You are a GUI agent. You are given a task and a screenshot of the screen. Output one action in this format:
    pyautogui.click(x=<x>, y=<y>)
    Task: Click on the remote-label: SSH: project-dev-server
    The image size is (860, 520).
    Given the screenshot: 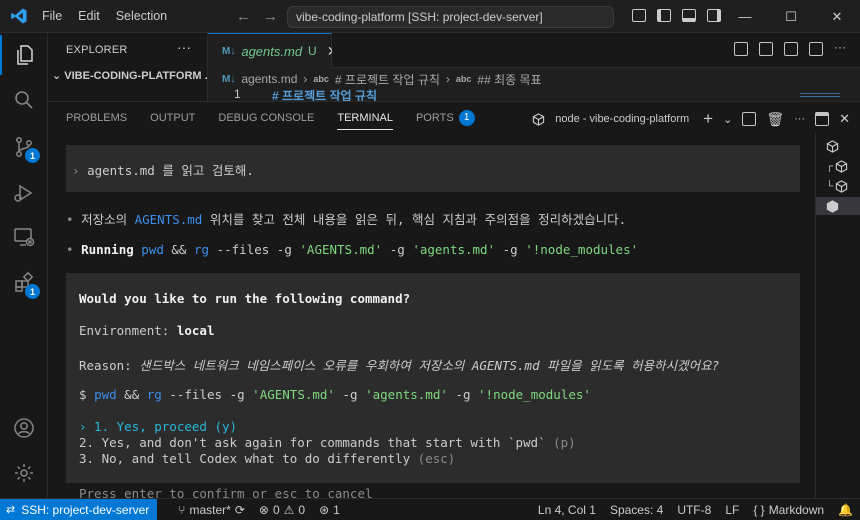 What is the action you would take?
    pyautogui.click(x=85, y=509)
    